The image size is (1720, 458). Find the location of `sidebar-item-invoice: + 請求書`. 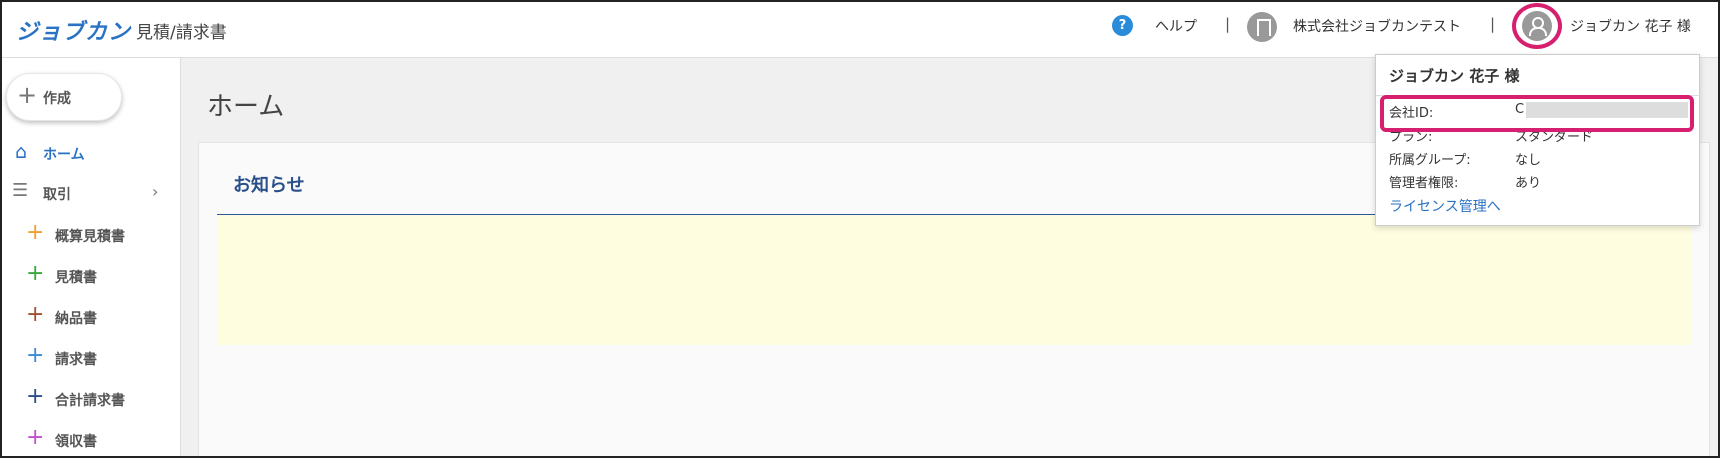

sidebar-item-invoice: + 請求書 is located at coordinates (101, 357).